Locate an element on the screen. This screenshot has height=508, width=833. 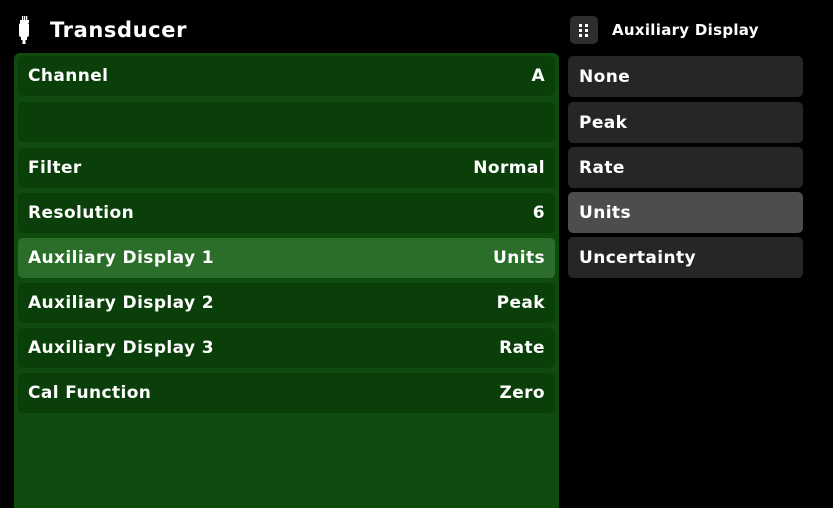
setting-label: Auxiliary Display 1 is located at coordinates (121, 258).